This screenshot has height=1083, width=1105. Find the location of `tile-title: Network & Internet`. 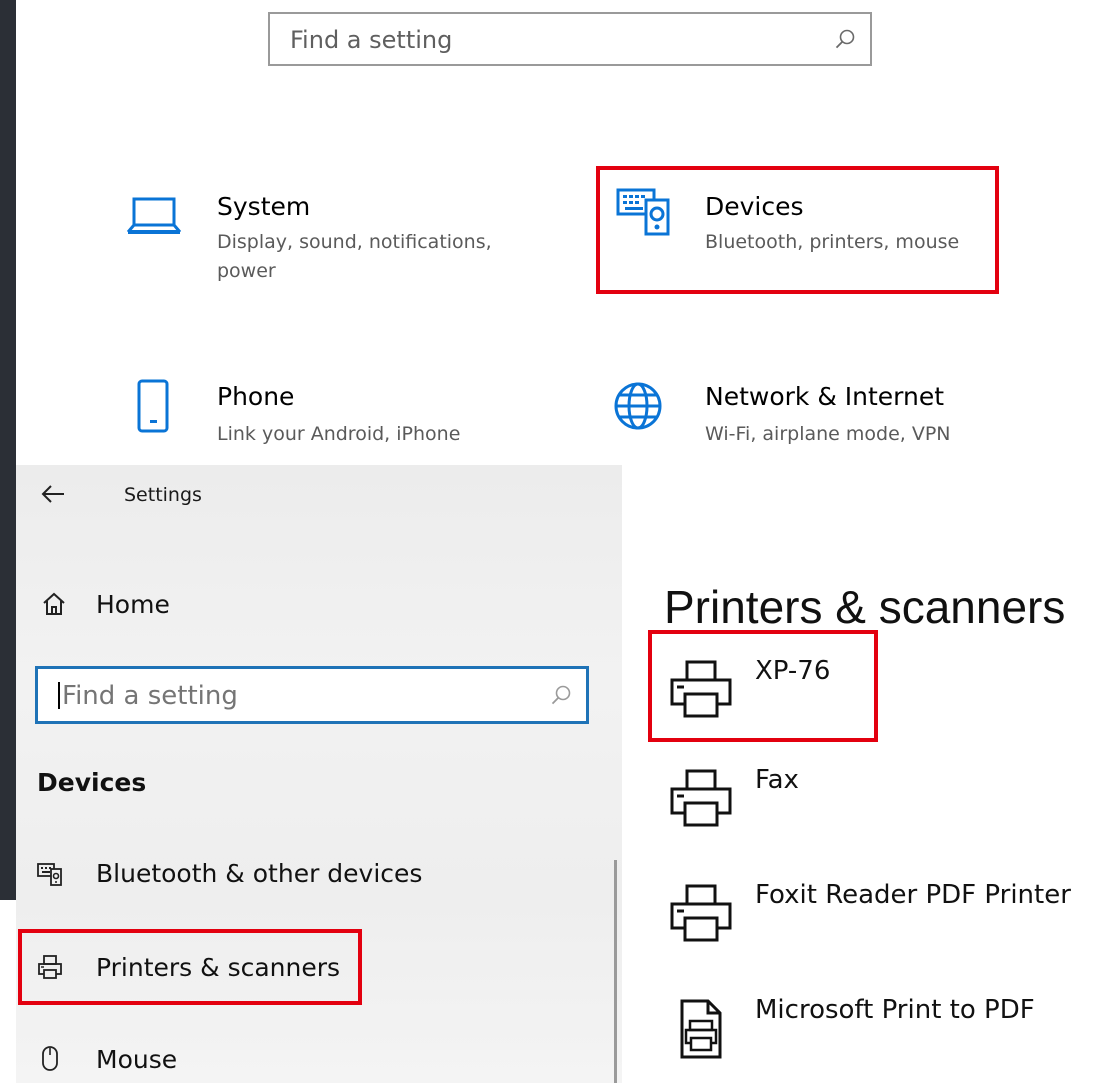

tile-title: Network & Internet is located at coordinates (825, 396).